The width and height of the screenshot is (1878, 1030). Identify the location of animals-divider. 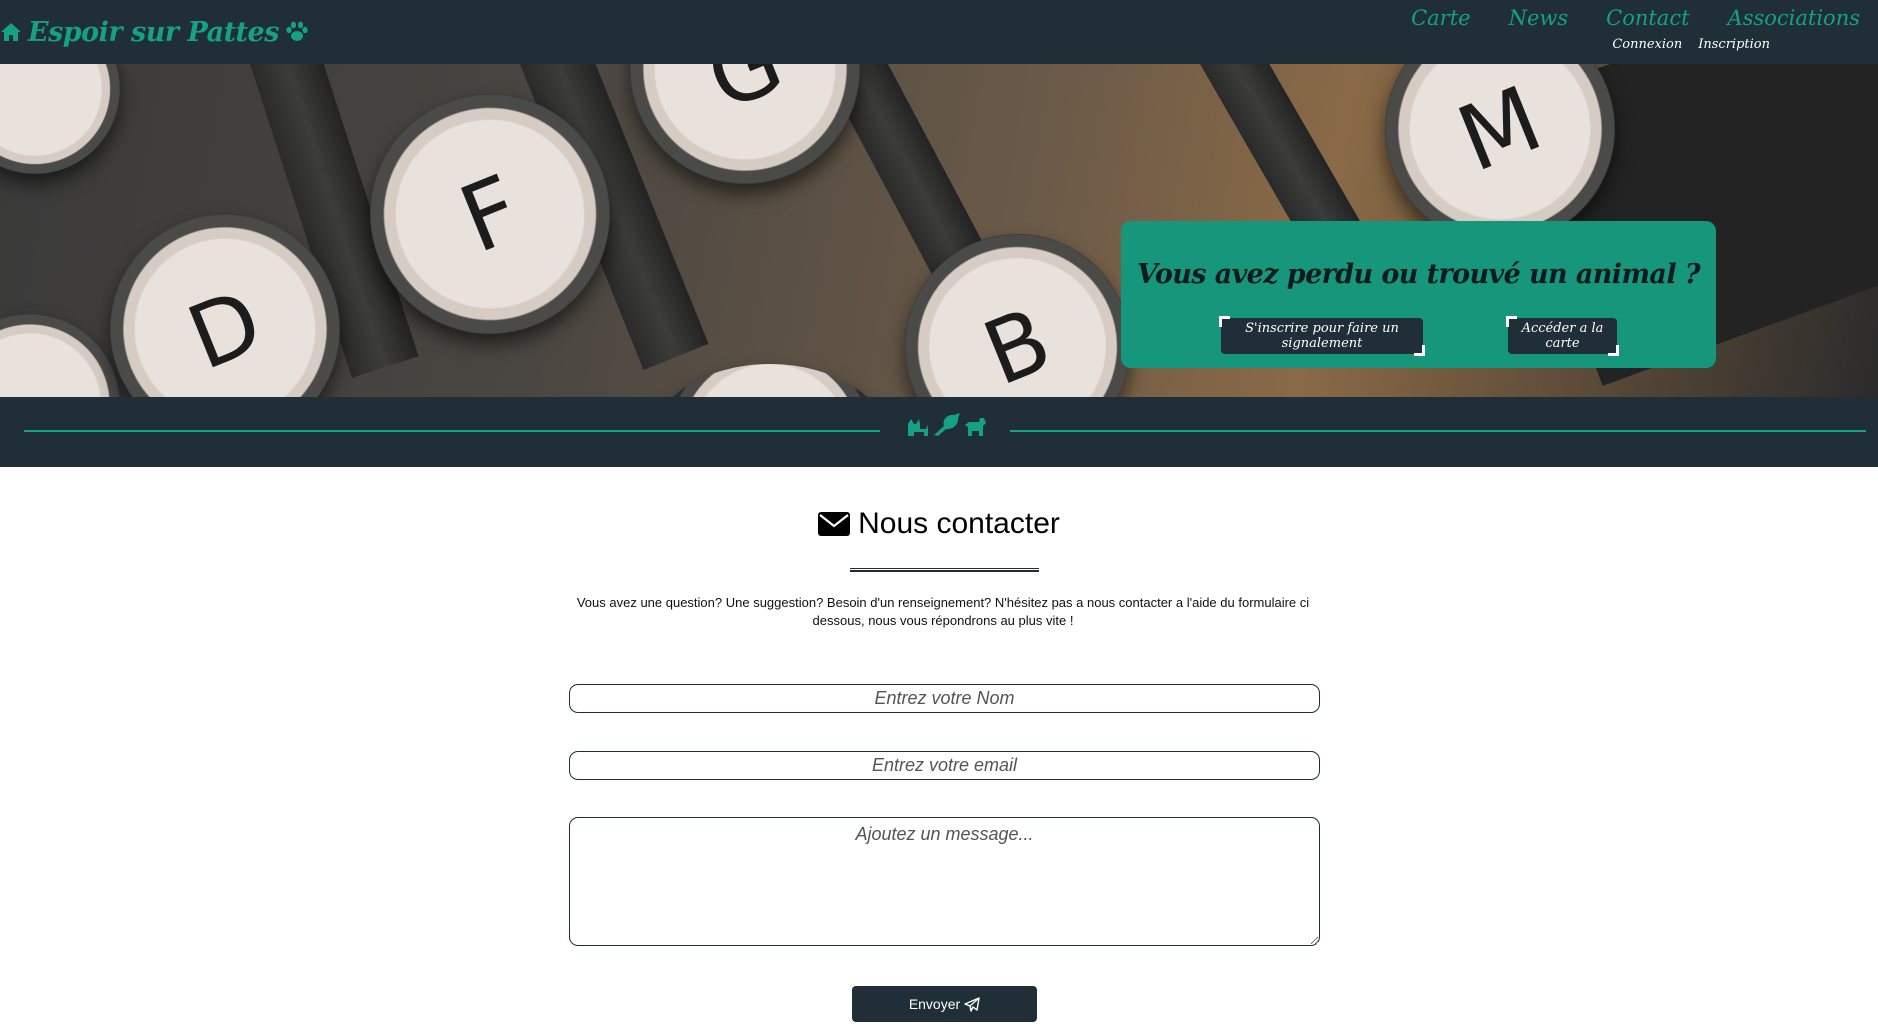
(939, 432).